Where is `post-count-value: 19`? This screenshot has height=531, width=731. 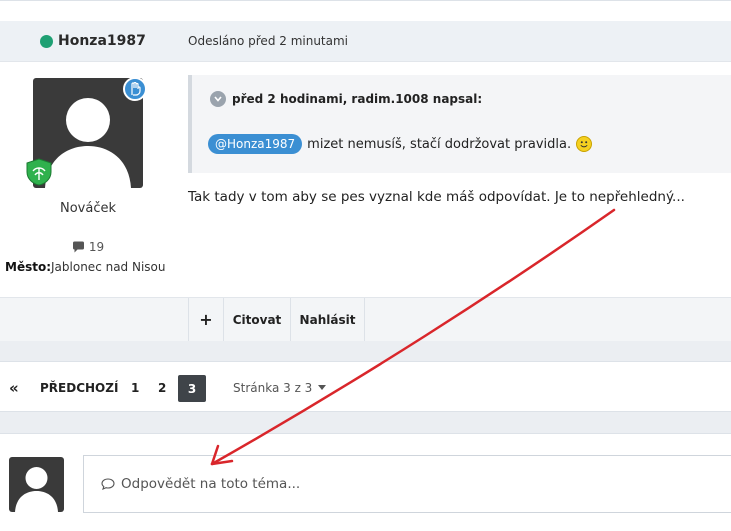 post-count-value: 19 is located at coordinates (96, 247).